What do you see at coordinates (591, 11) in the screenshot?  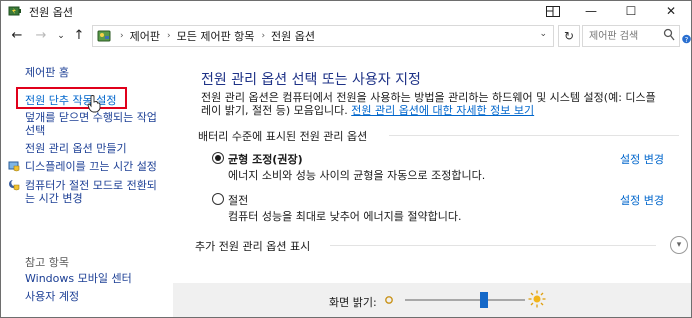 I see `minimize-button: —` at bounding box center [591, 11].